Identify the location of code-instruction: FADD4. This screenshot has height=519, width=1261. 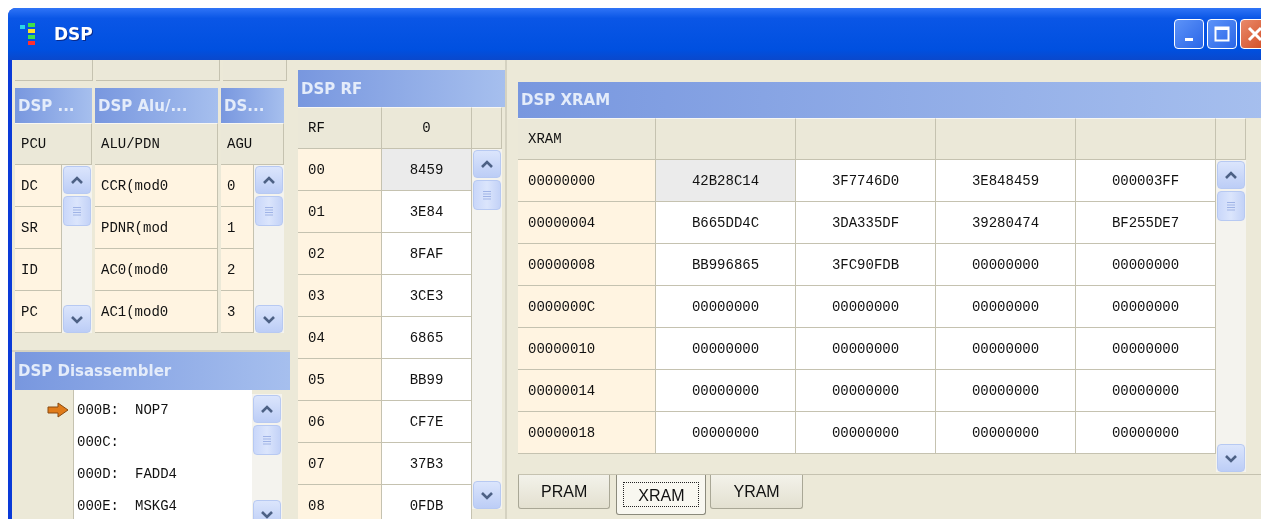
(156, 474).